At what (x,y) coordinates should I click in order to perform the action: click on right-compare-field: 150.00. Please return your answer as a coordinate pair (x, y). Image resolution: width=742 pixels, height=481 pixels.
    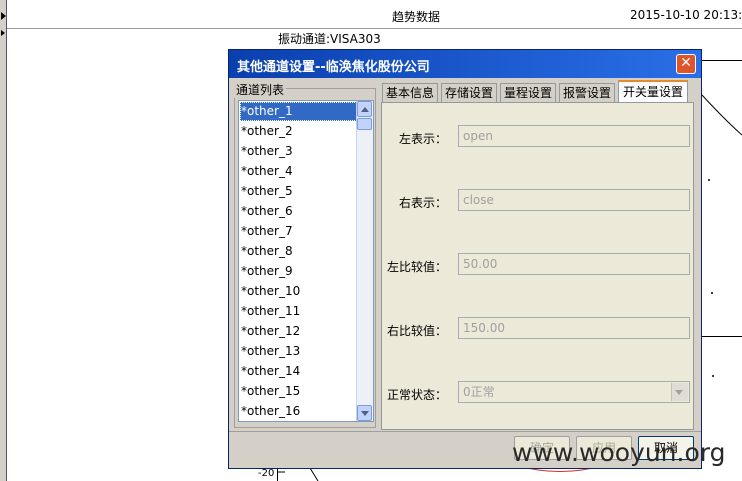
    Looking at the image, I should click on (574, 328).